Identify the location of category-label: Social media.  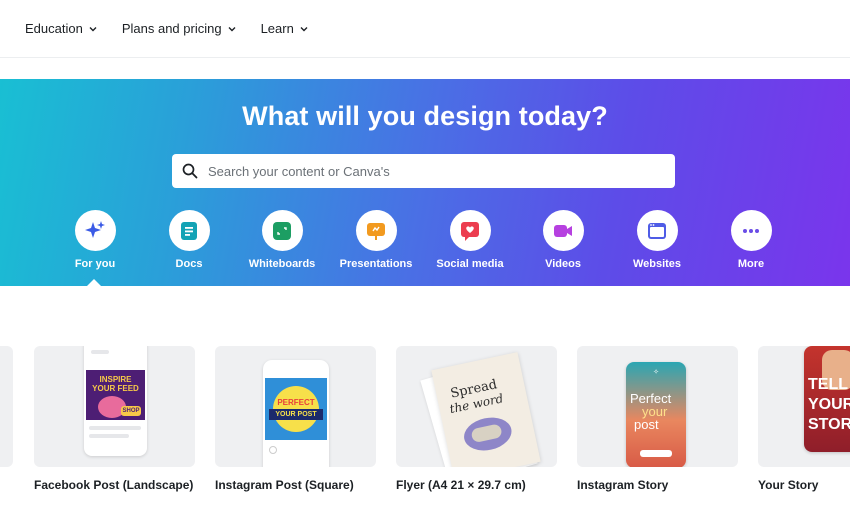
(470, 264).